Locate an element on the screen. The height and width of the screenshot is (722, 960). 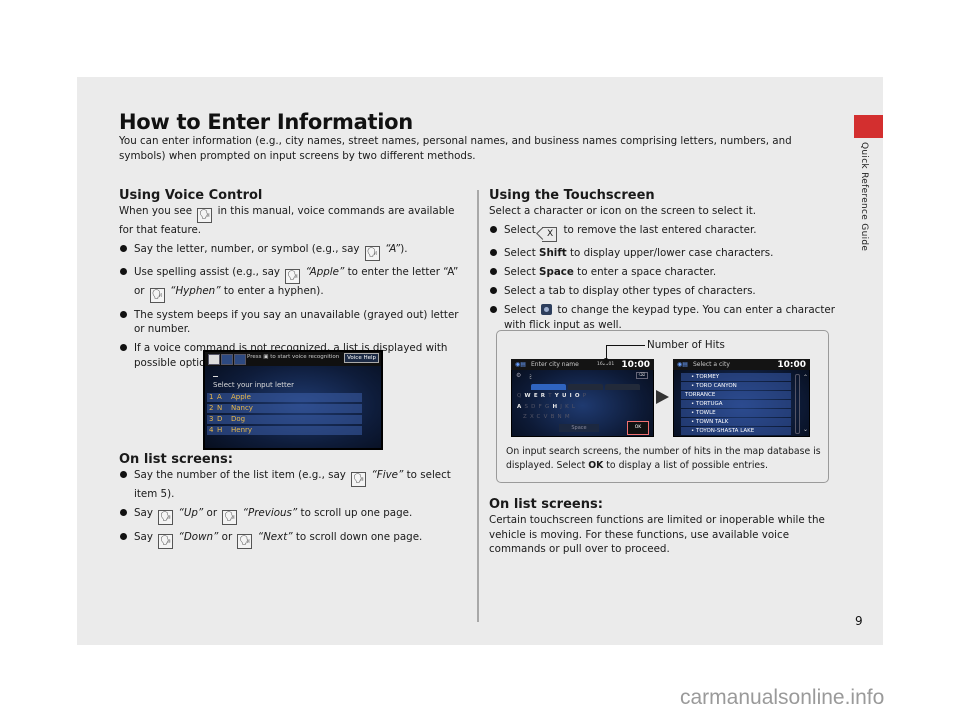
key-o: O is located at coordinates (579, 396).